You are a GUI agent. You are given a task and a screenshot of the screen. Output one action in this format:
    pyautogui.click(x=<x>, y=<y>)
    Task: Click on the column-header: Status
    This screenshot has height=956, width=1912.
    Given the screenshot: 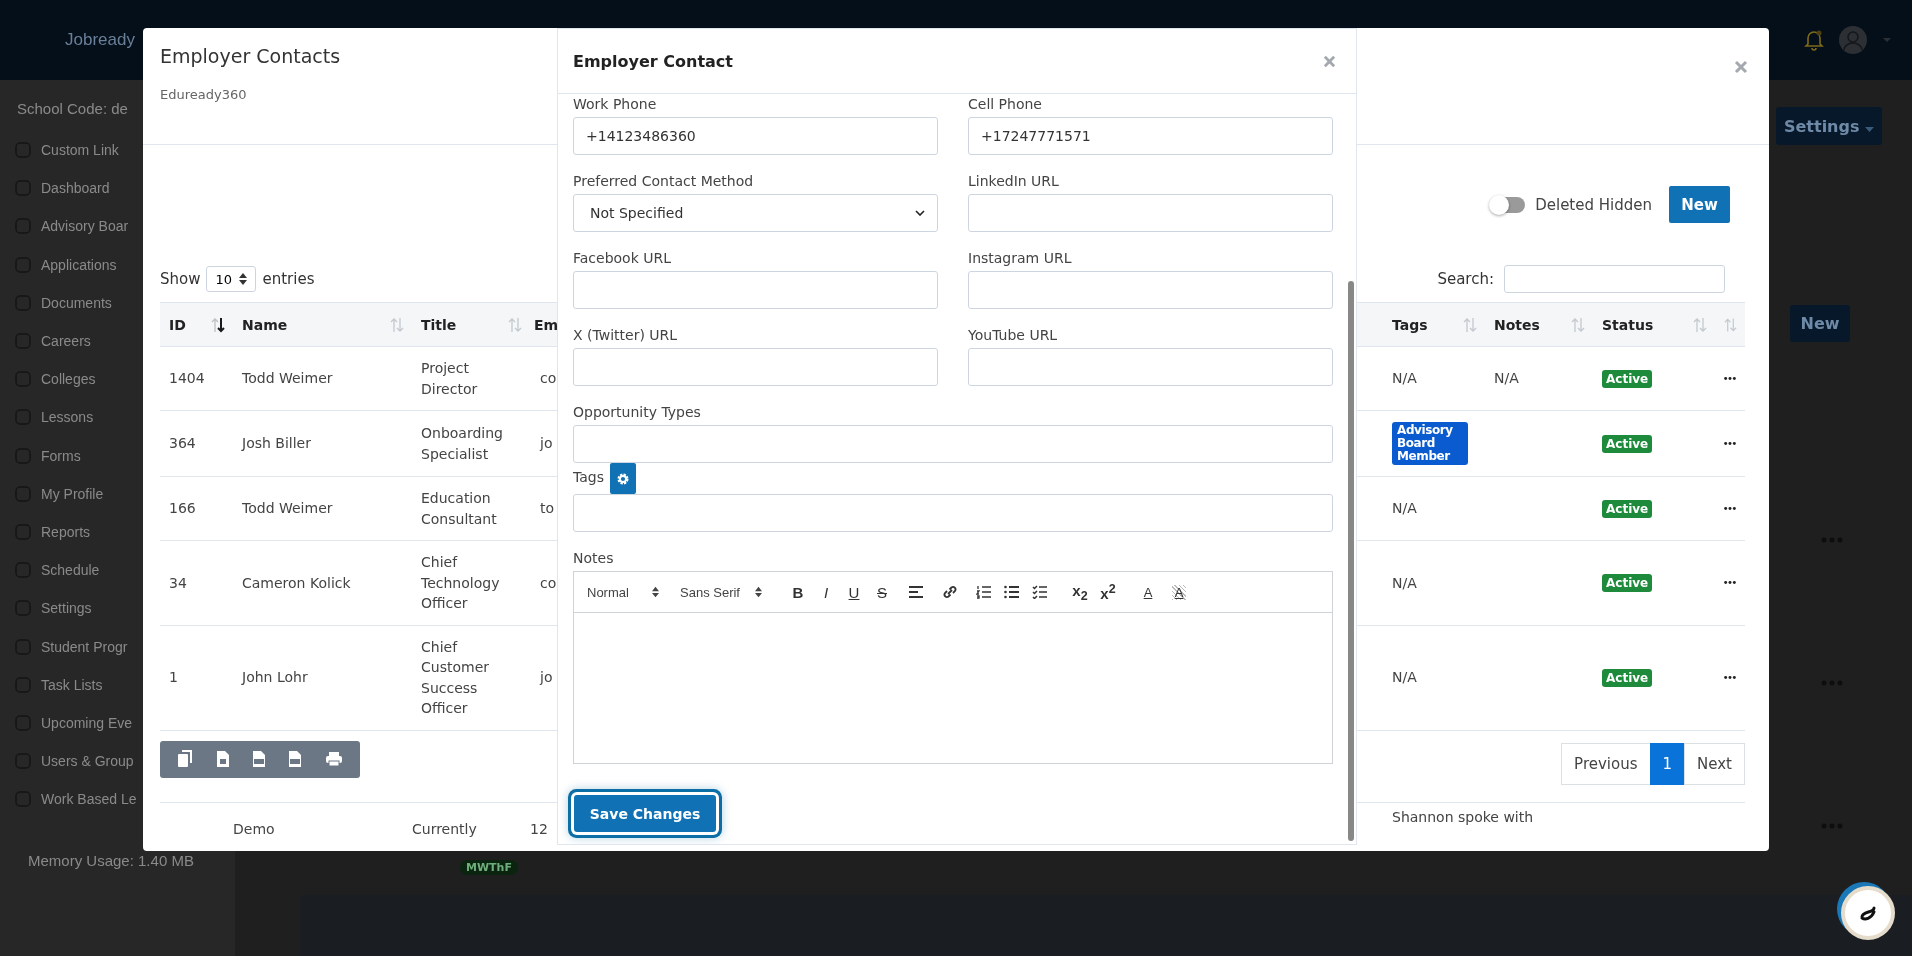 What is the action you would take?
    pyautogui.click(x=1654, y=324)
    